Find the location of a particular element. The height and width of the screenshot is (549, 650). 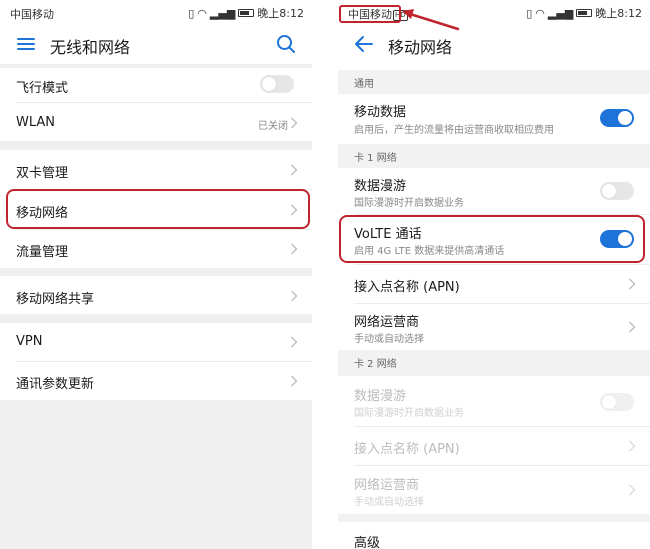

advanced-row: 高级 is located at coordinates (494, 535).